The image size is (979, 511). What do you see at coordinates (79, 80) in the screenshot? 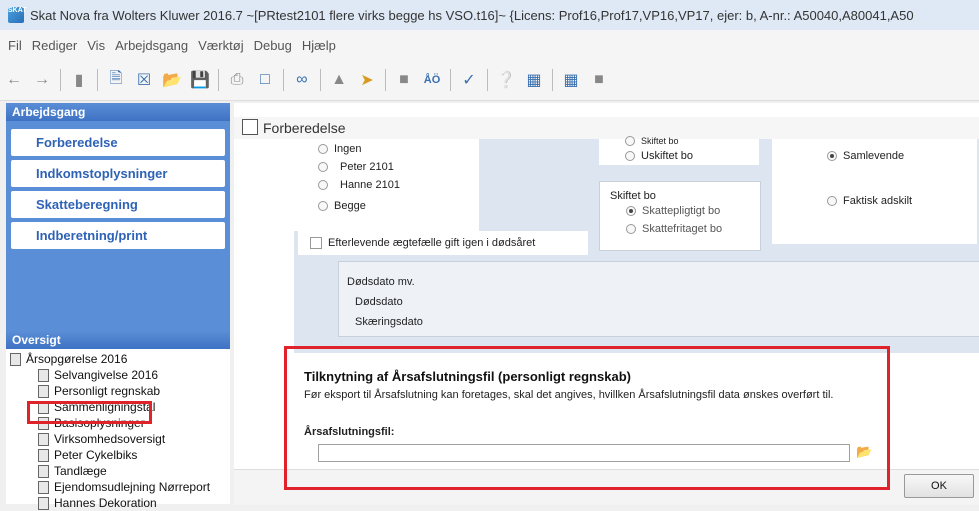
I see `book-icon: ▮` at bounding box center [79, 80].